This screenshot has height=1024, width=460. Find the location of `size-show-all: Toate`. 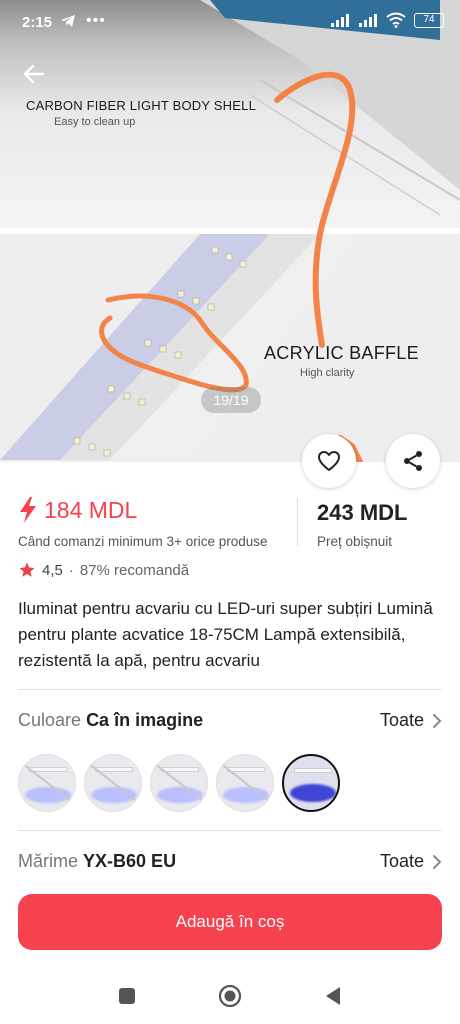

size-show-all: Toate is located at coordinates (411, 861).